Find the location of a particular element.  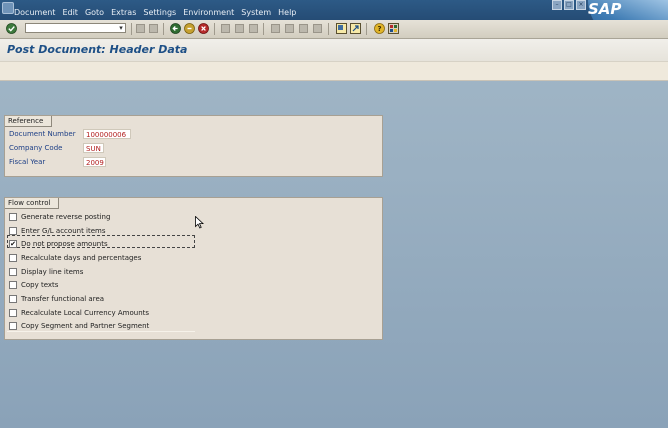

command-field is located at coordinates (75, 28).